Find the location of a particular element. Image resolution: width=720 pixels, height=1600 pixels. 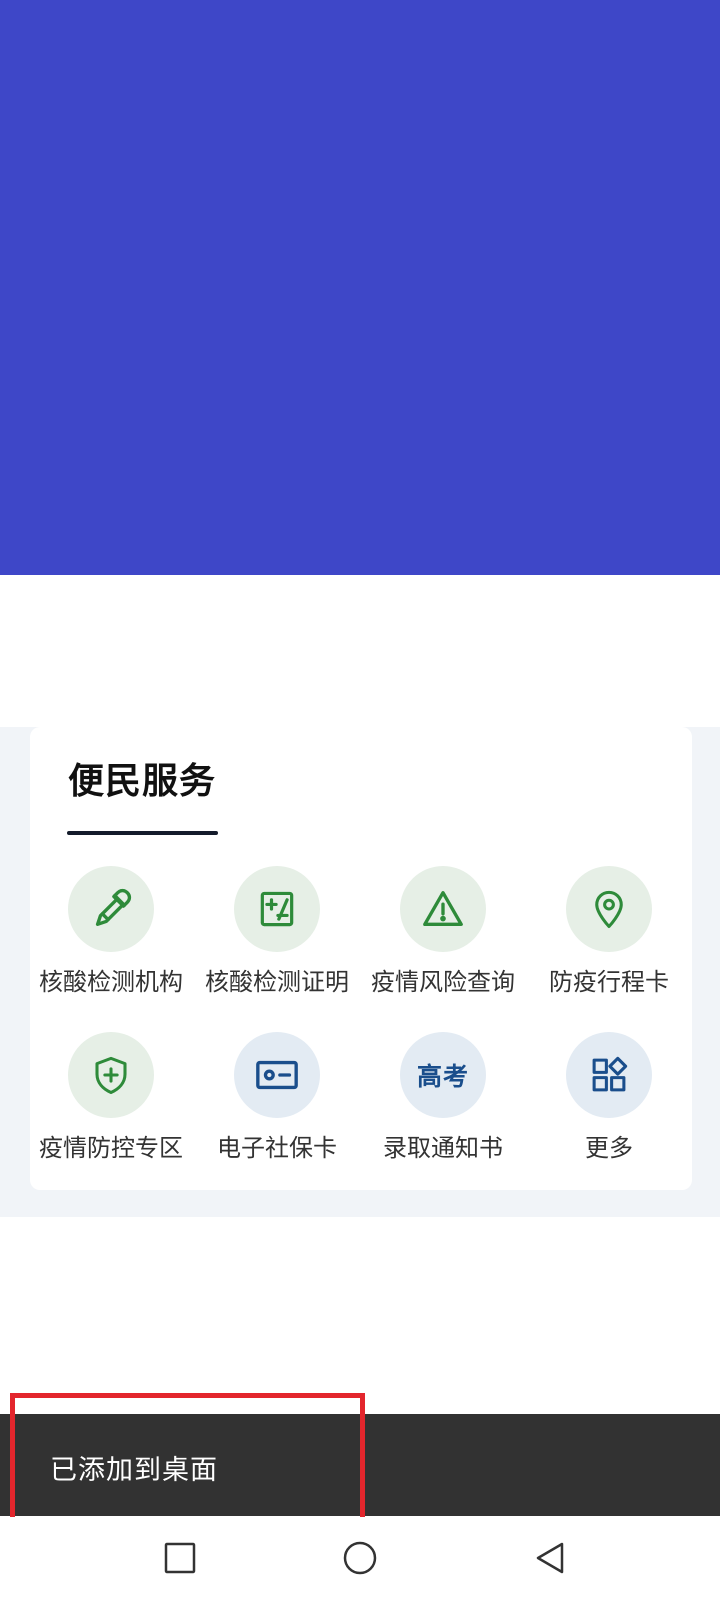

service-epidemic-zone: 疫情防控专区 is located at coordinates (111, 1107).